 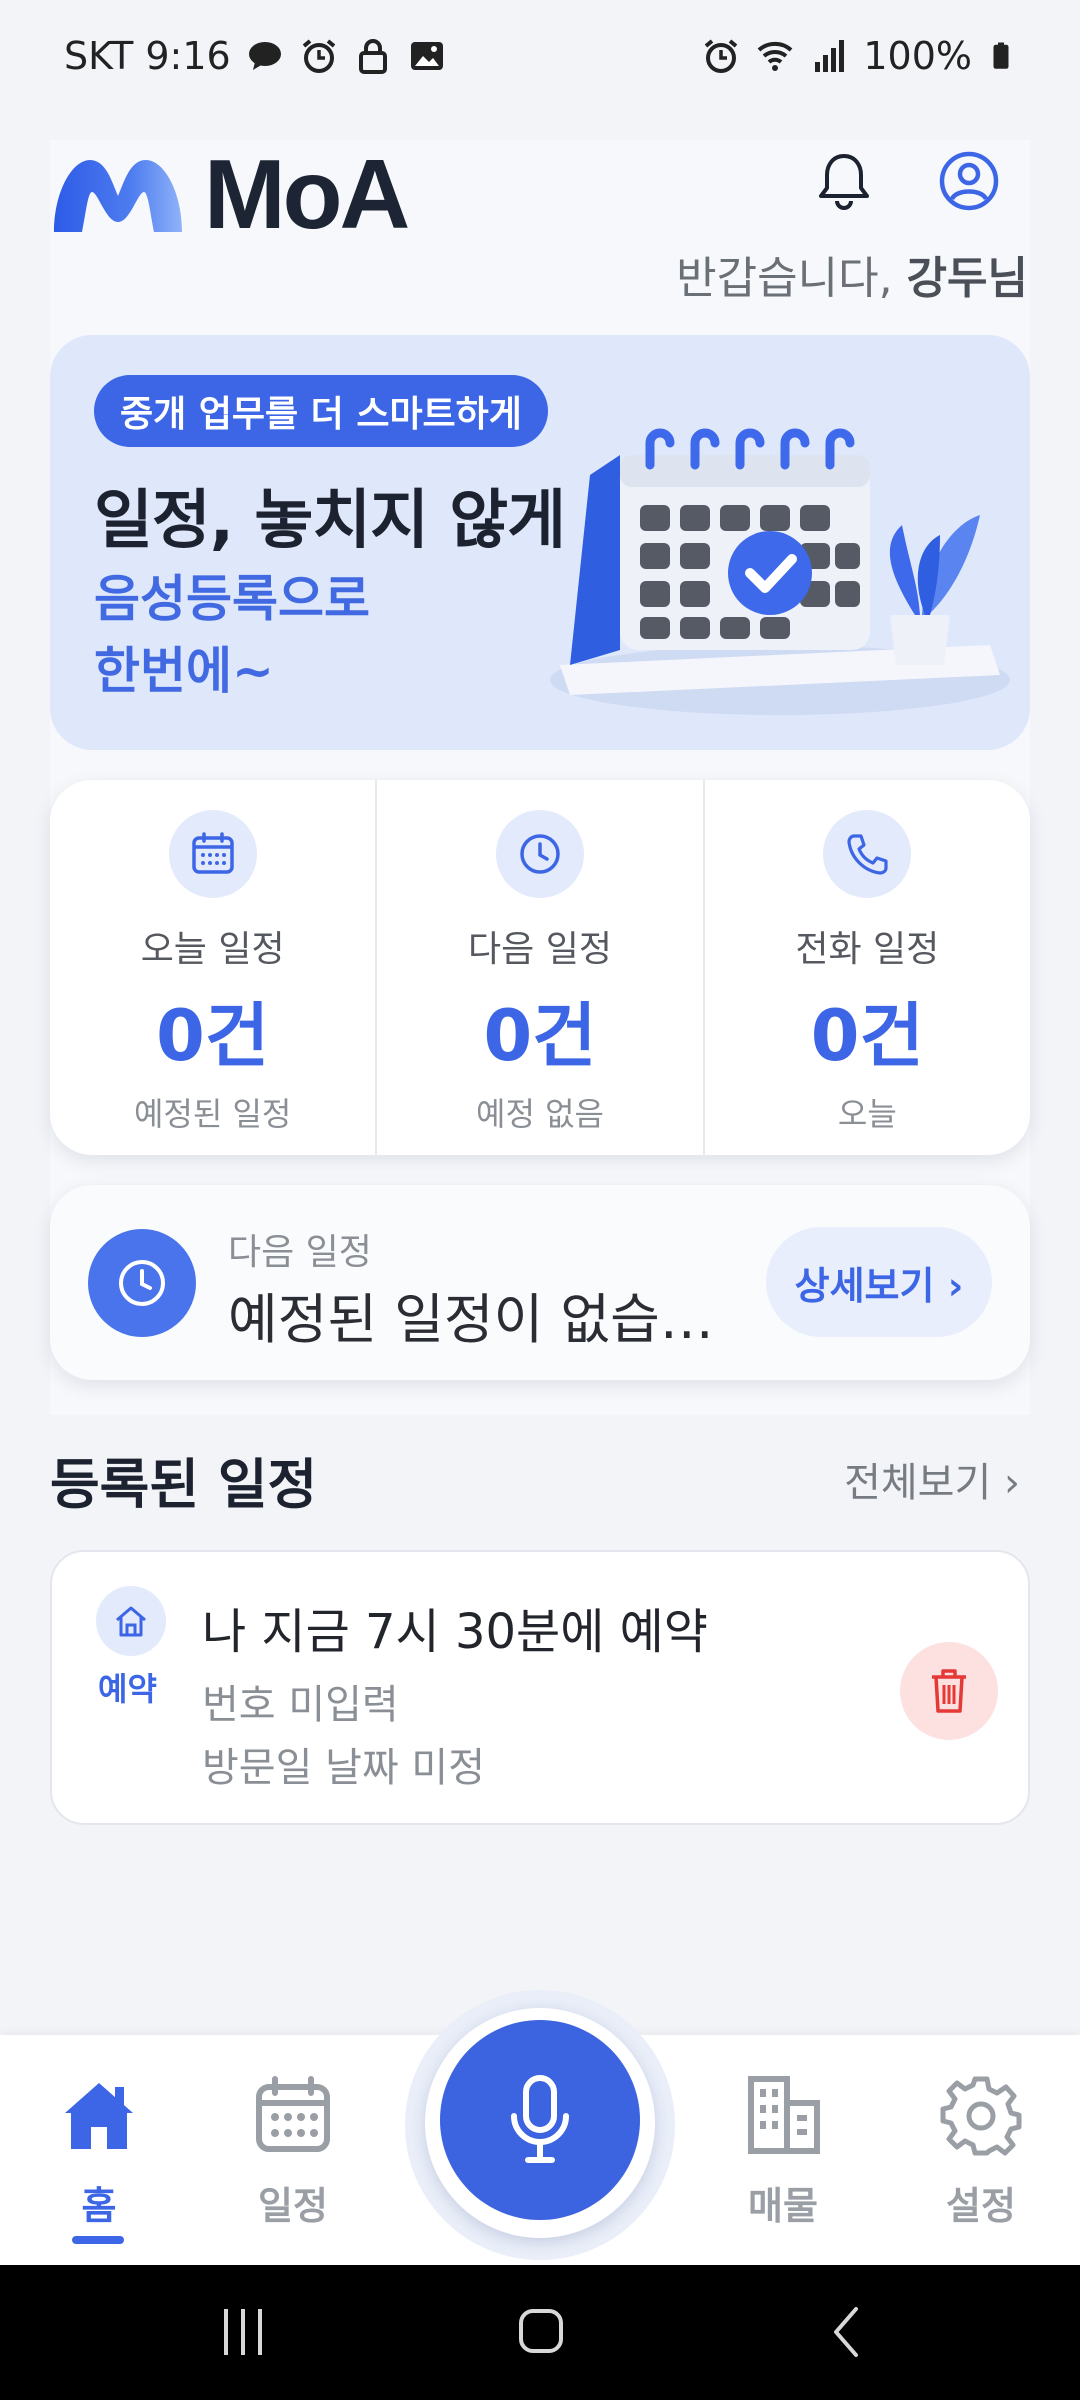 I want to click on greeting: 반갑습니다, 강두님, so click(x=852, y=274).